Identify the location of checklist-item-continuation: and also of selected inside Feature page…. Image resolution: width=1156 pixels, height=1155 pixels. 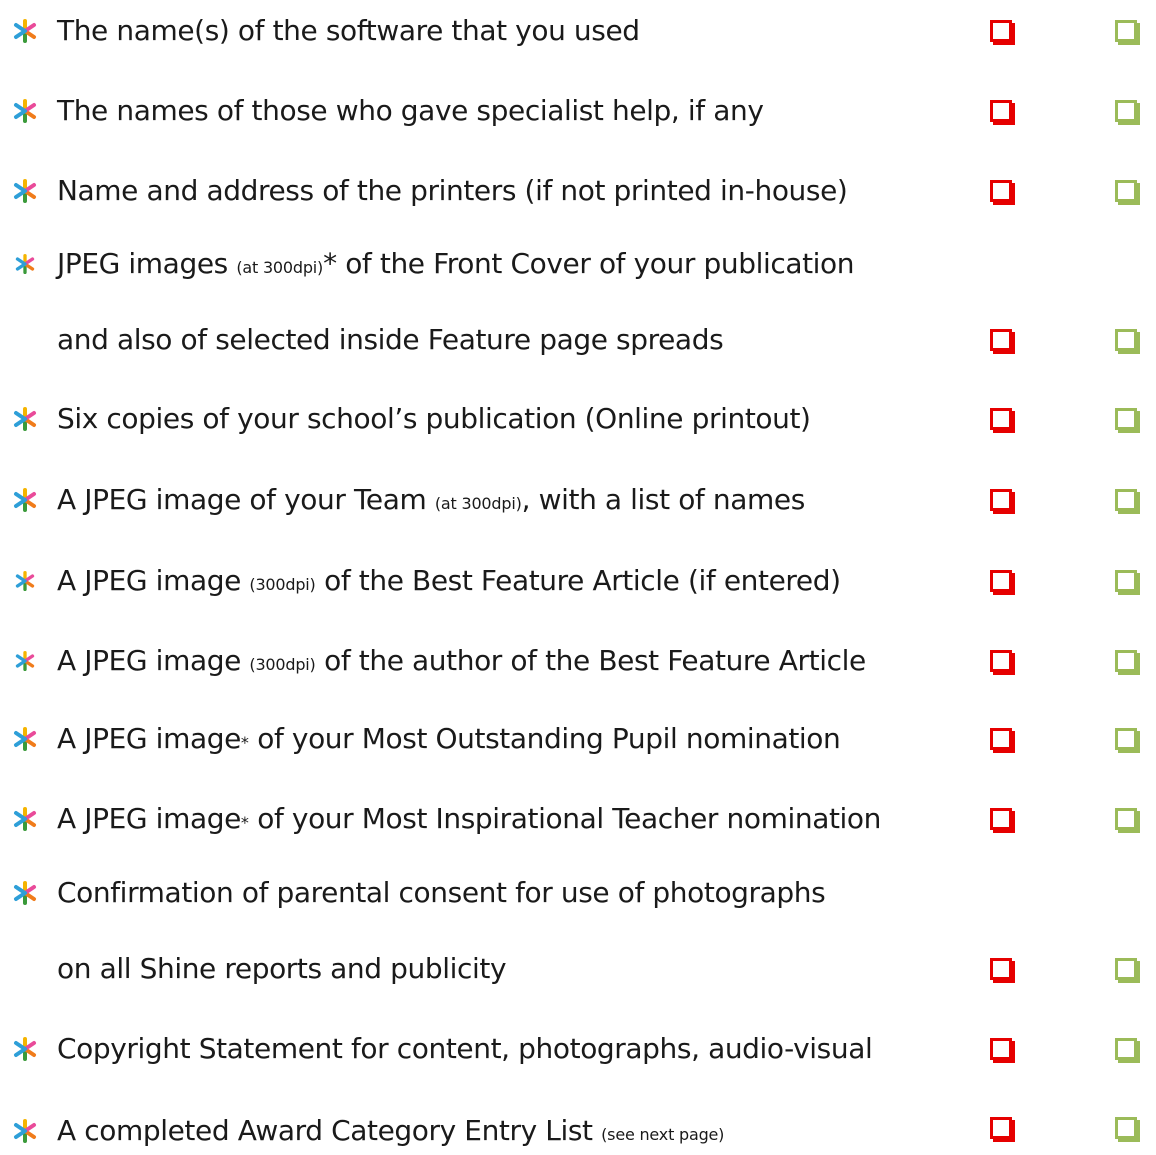
(390, 339).